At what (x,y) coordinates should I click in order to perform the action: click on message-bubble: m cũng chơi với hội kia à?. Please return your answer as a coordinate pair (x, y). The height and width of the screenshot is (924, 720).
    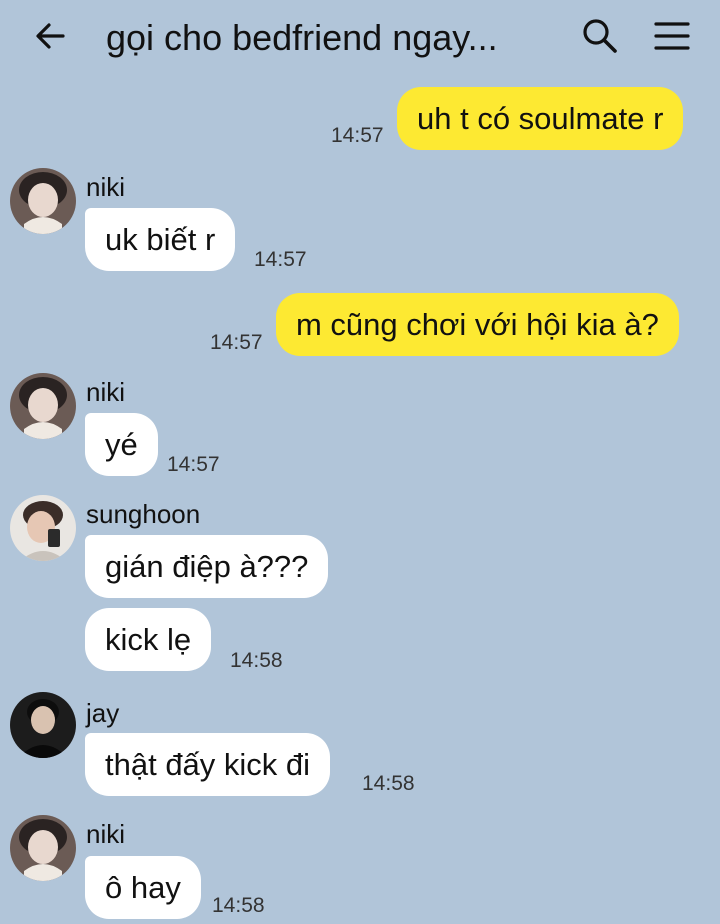
    Looking at the image, I should click on (477, 324).